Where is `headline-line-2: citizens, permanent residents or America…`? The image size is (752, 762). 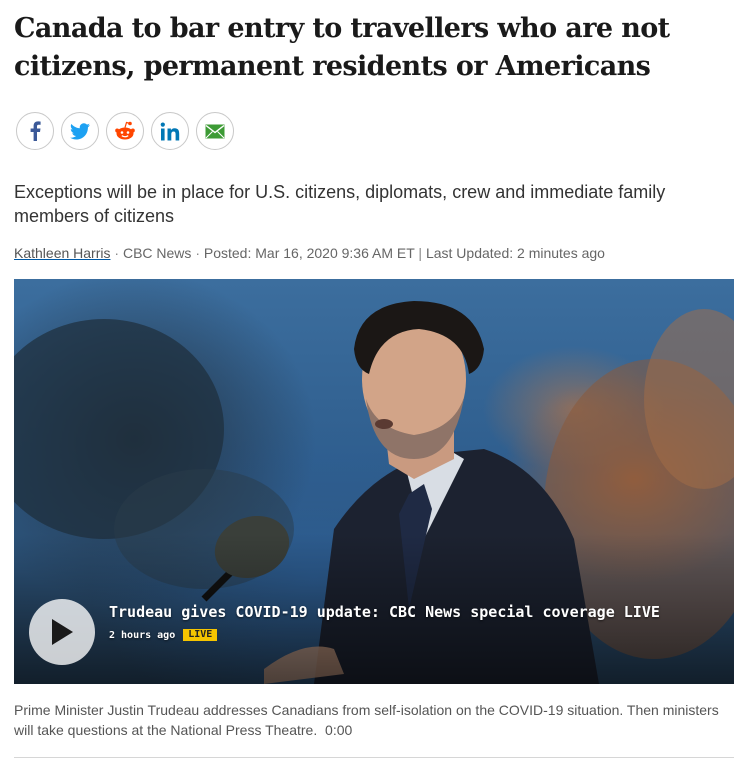
headline-line-2: citizens, permanent residents or America… is located at coordinates (332, 66).